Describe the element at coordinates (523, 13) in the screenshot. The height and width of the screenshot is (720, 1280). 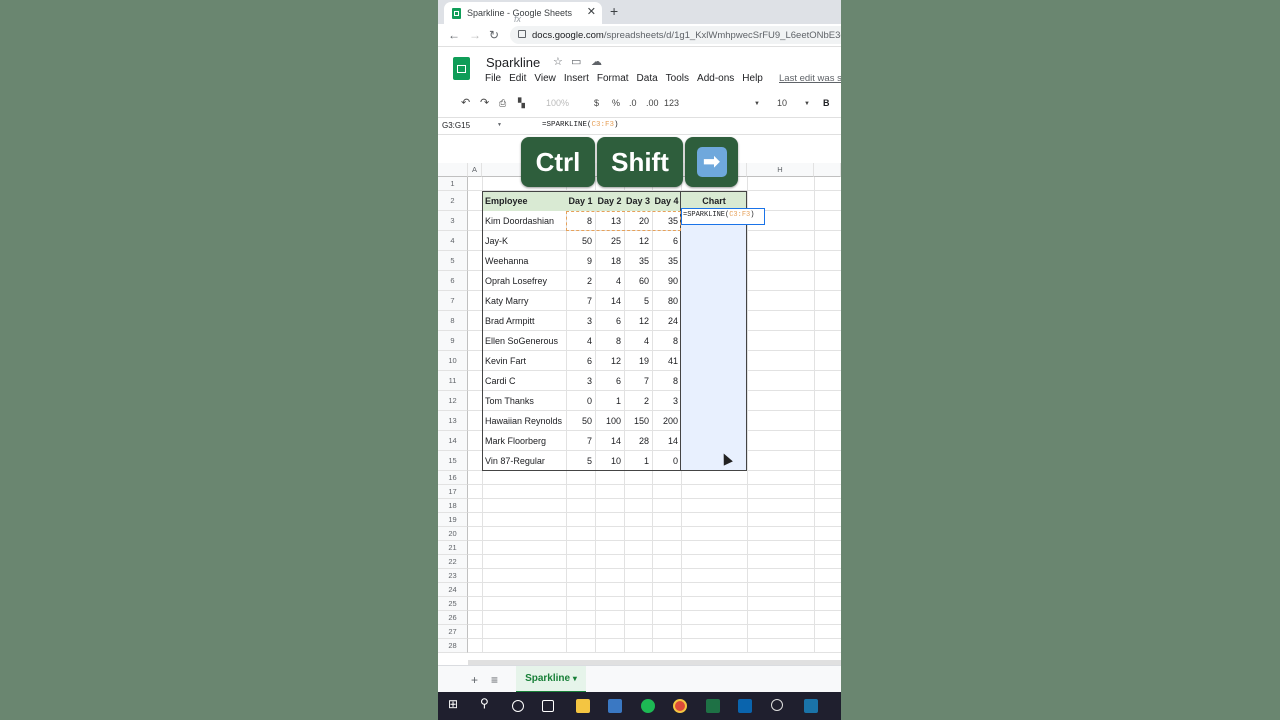
I see `browser-tab: Sparkline - Google Sheets ✕` at that location.